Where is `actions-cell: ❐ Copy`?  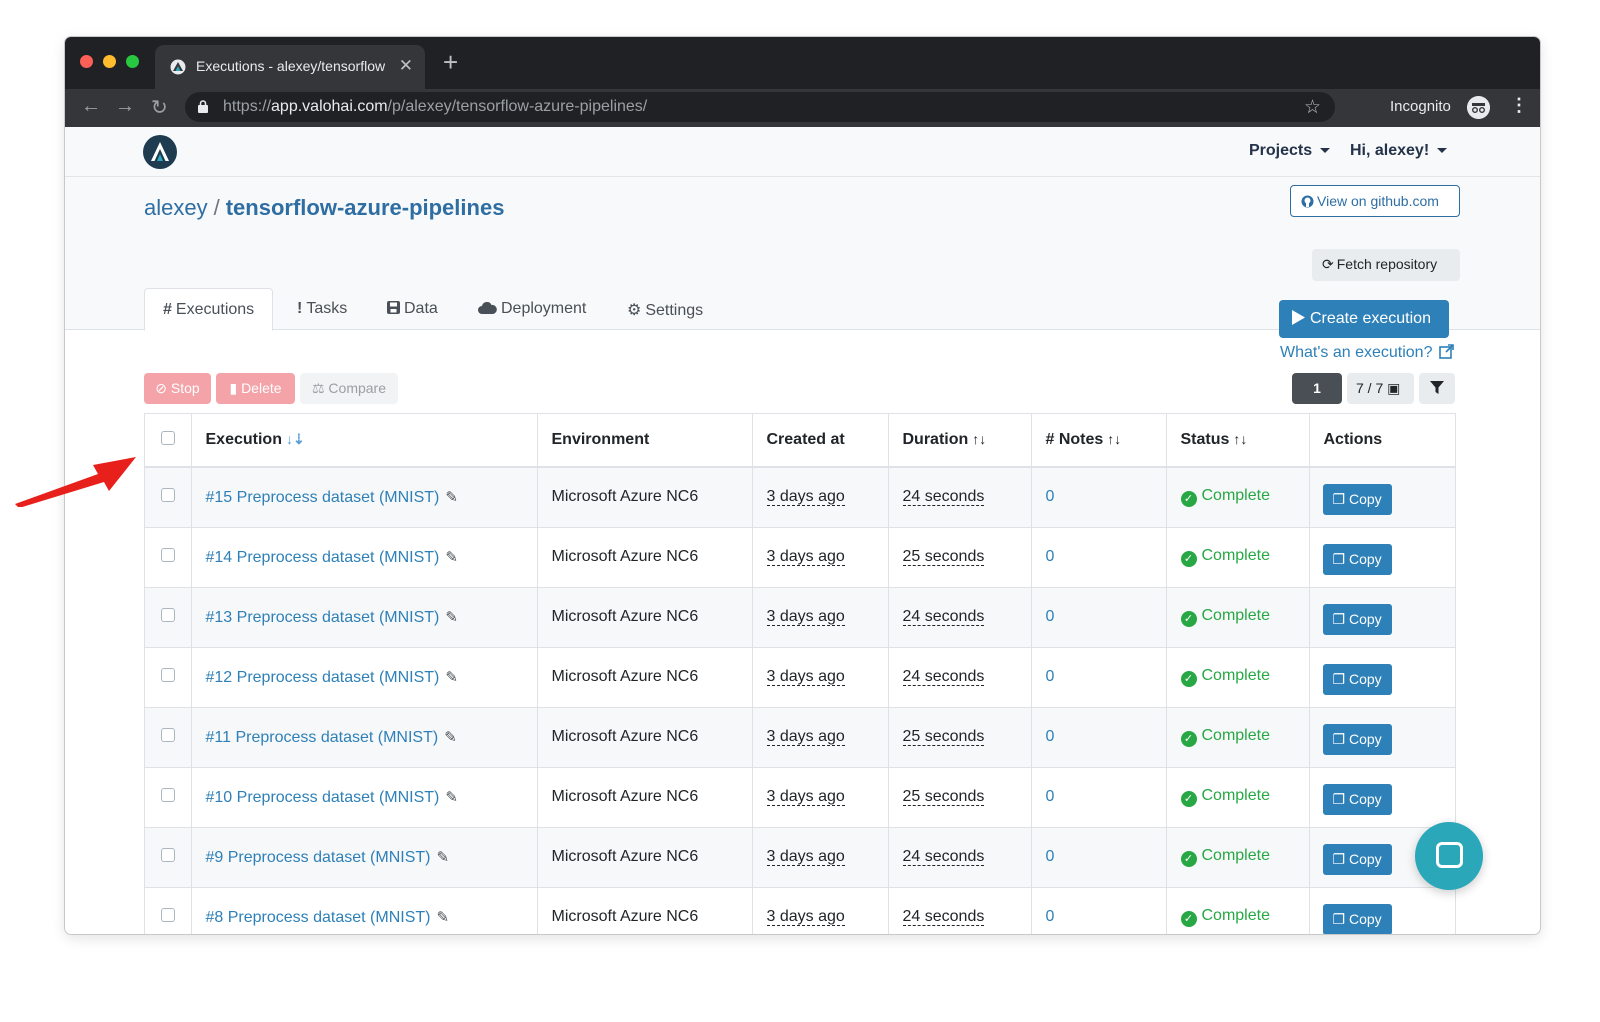 actions-cell: ❐ Copy is located at coordinates (1382, 797).